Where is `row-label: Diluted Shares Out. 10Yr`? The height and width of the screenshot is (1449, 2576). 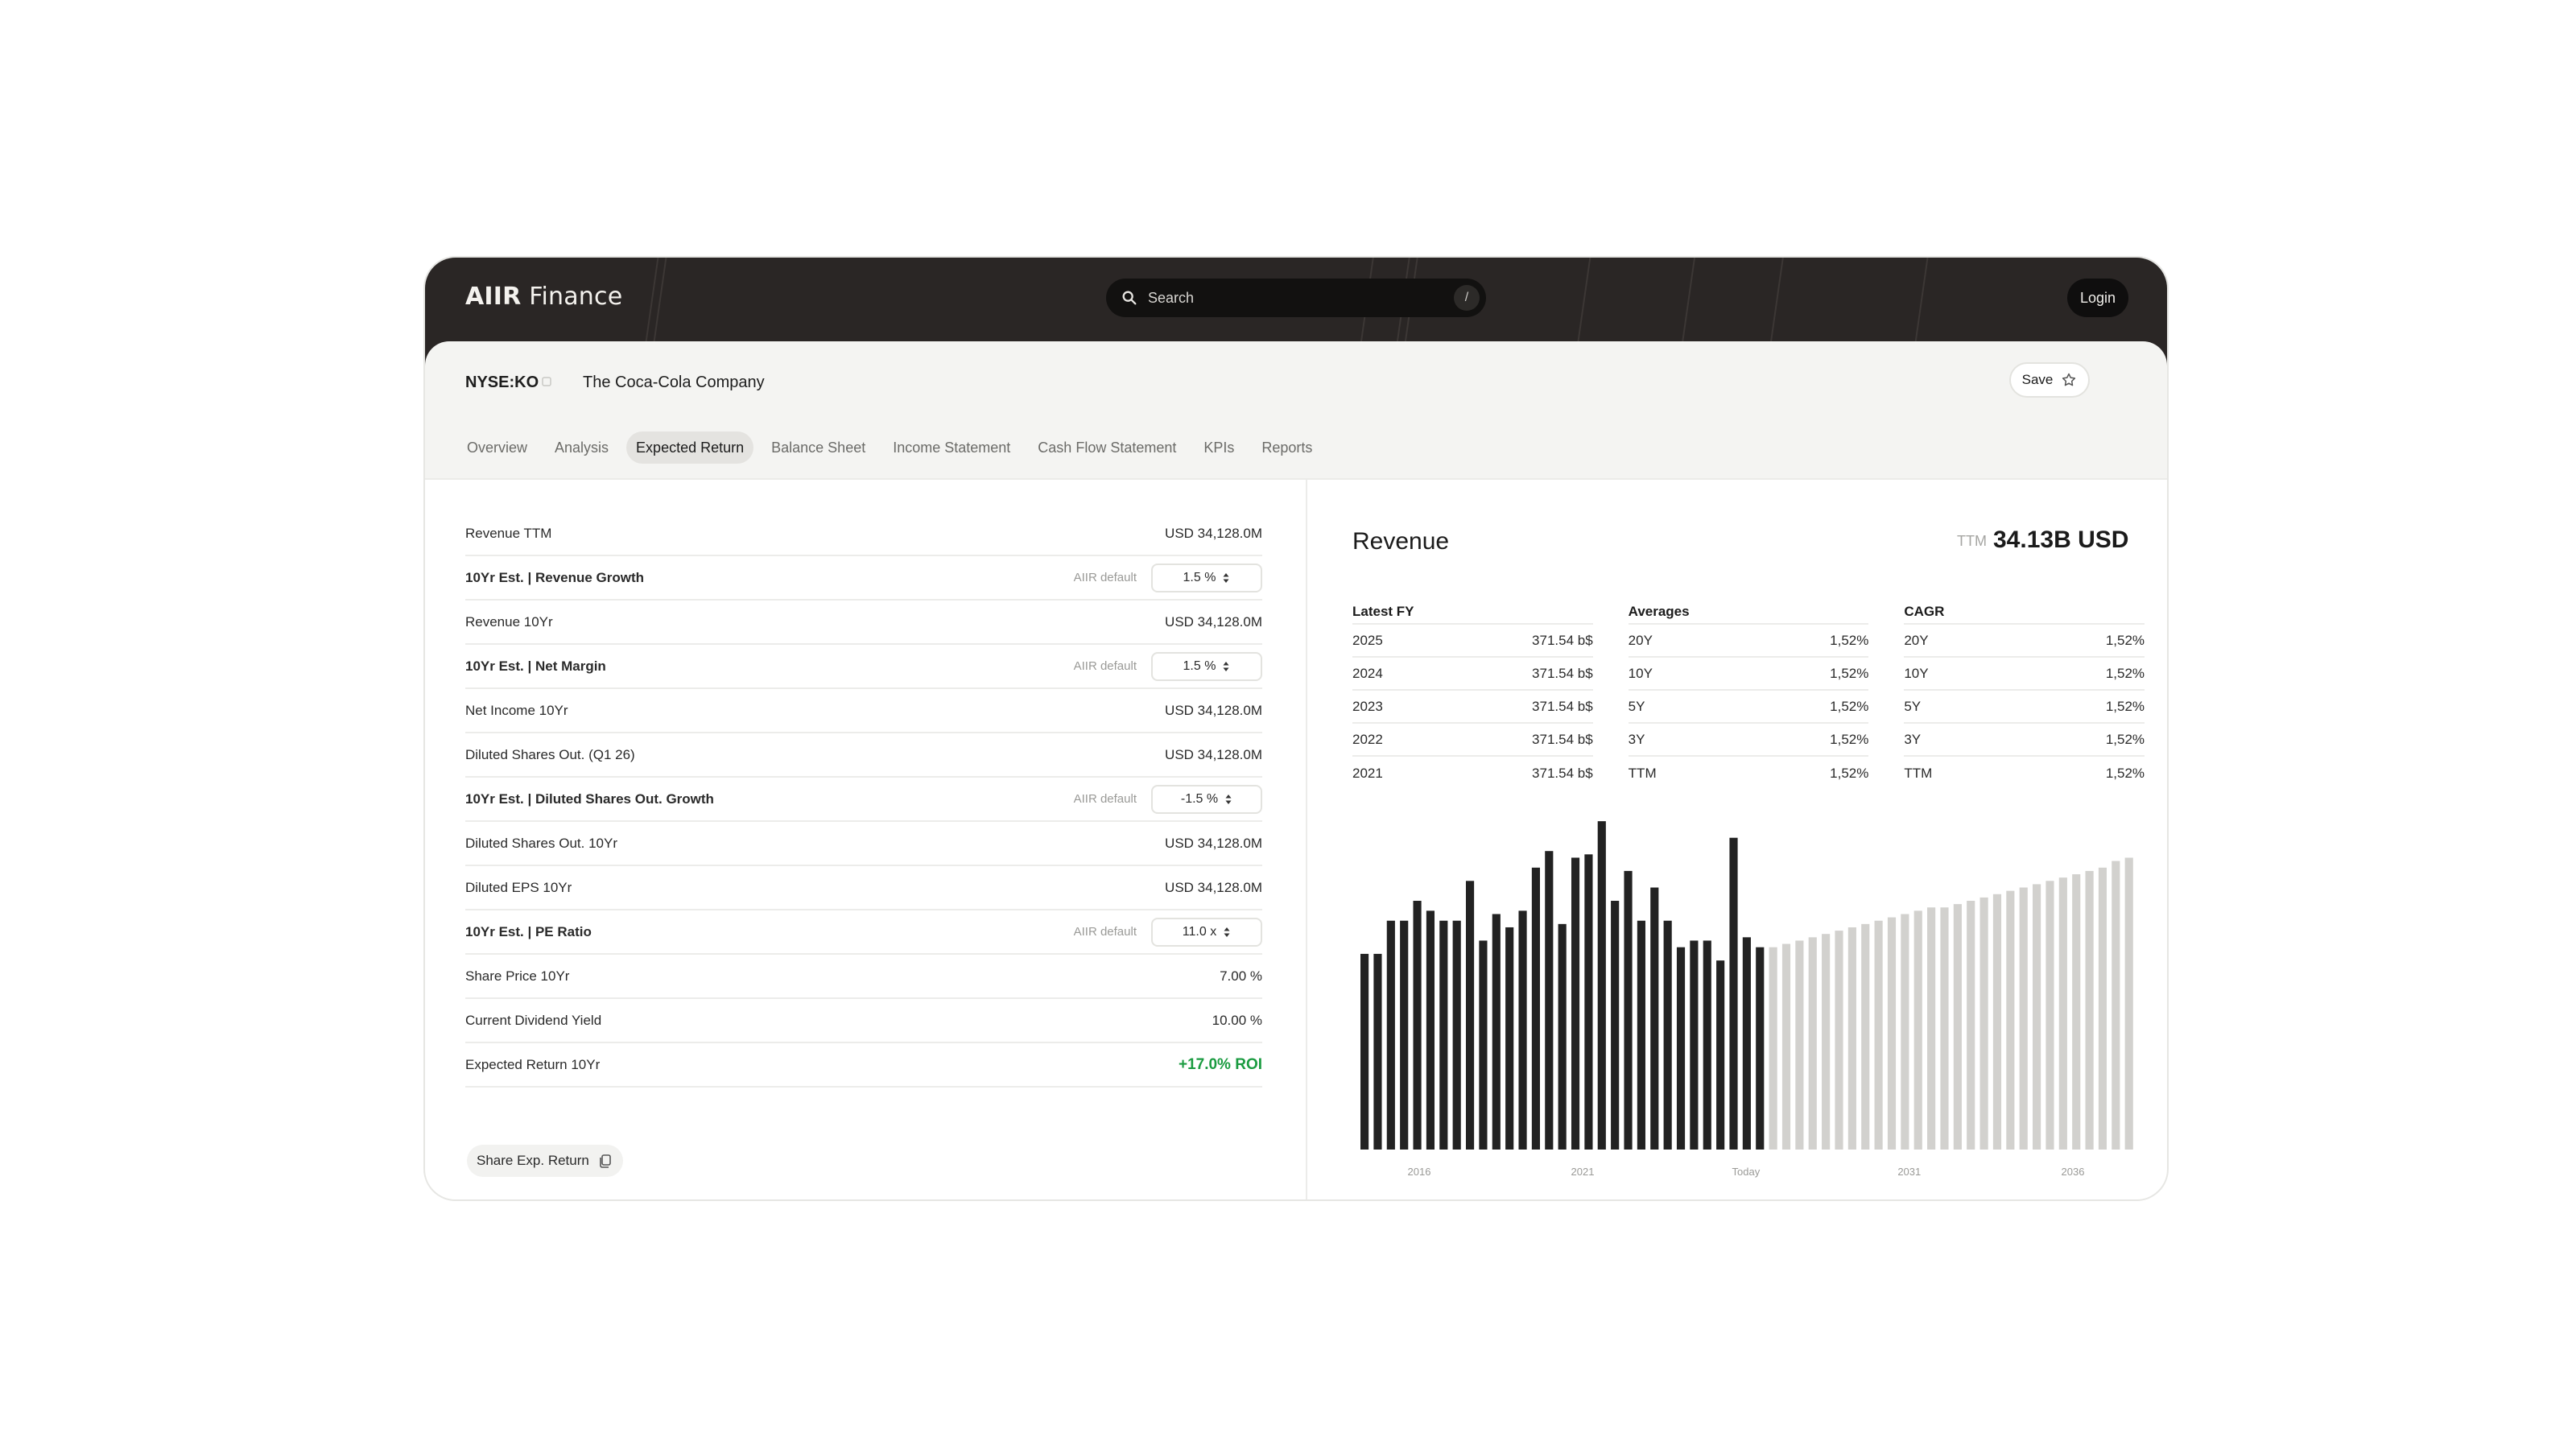 row-label: Diluted Shares Out. 10Yr is located at coordinates (541, 843).